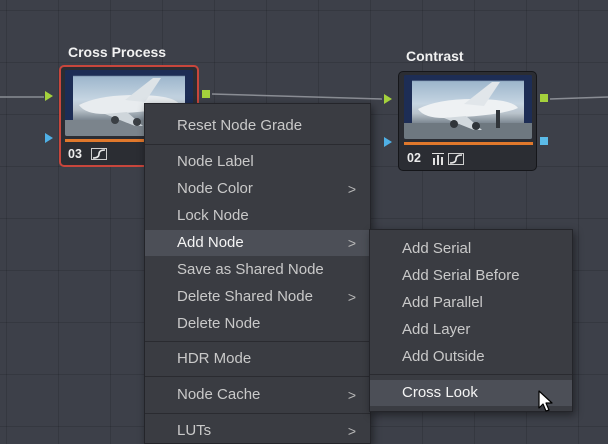 Image resolution: width=608 pixels, height=444 pixels. Describe the element at coordinates (250, 269) in the screenshot. I see `menu-item-label: Save as Shared Node` at that location.